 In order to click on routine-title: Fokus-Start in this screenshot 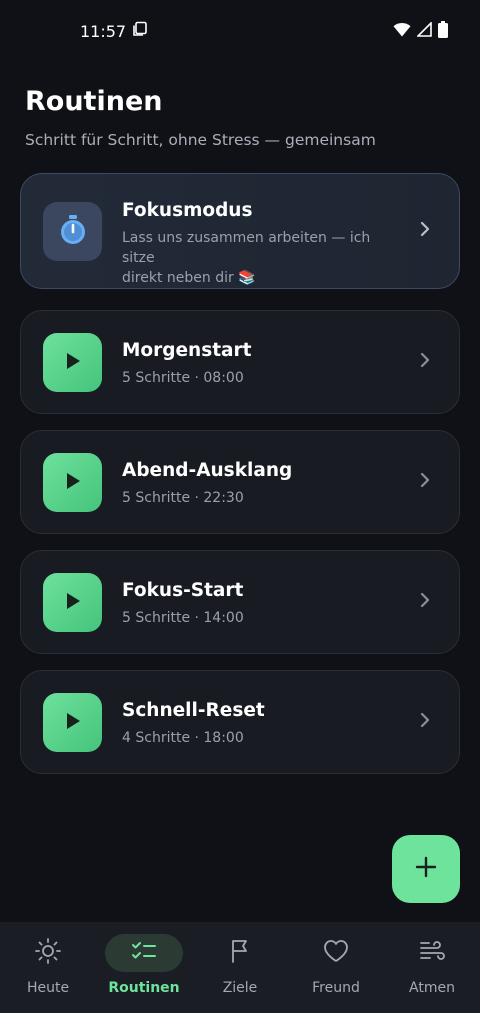, I will do `click(183, 590)`.